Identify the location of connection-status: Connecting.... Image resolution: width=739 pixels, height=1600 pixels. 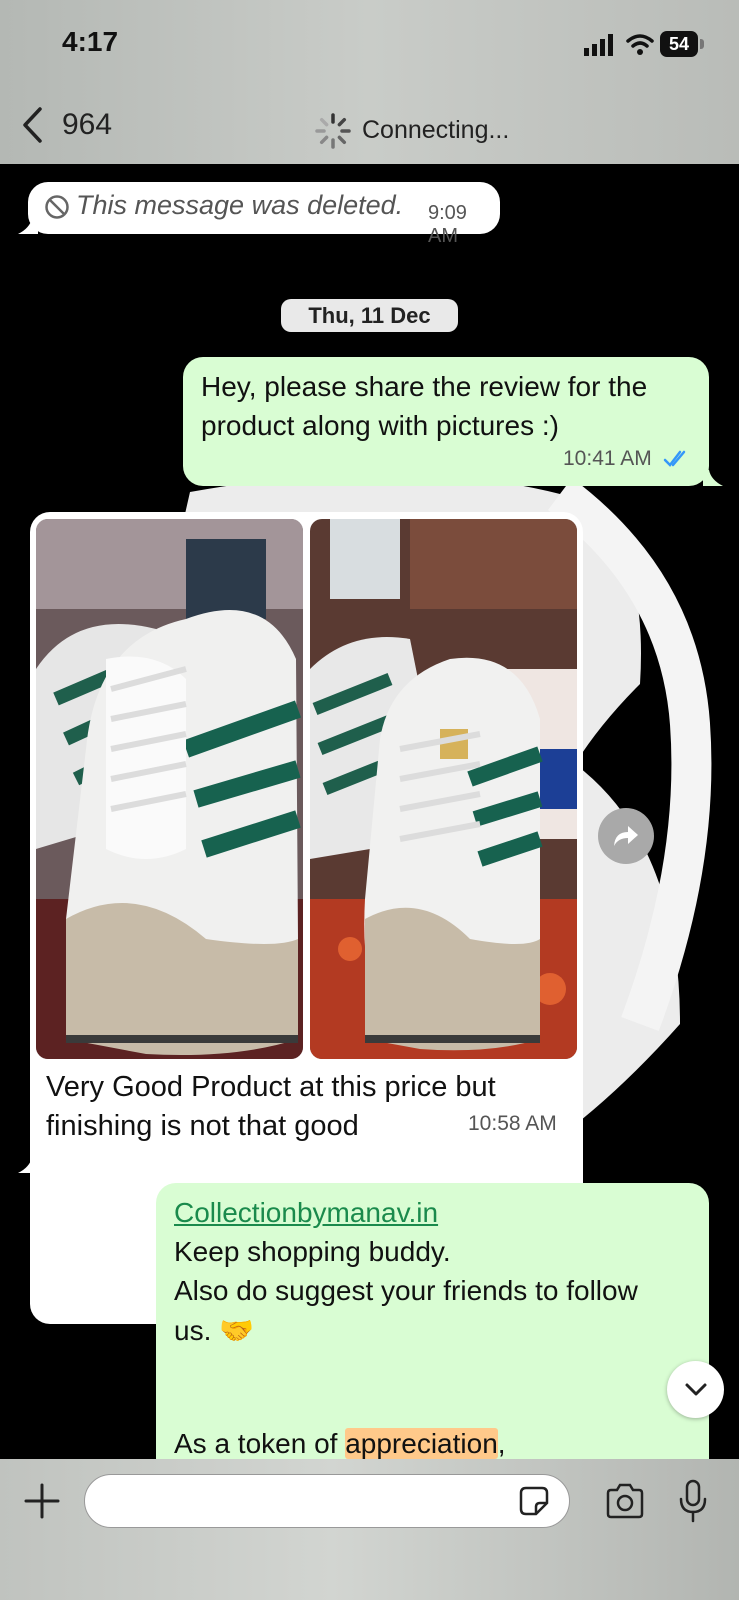
(436, 130).